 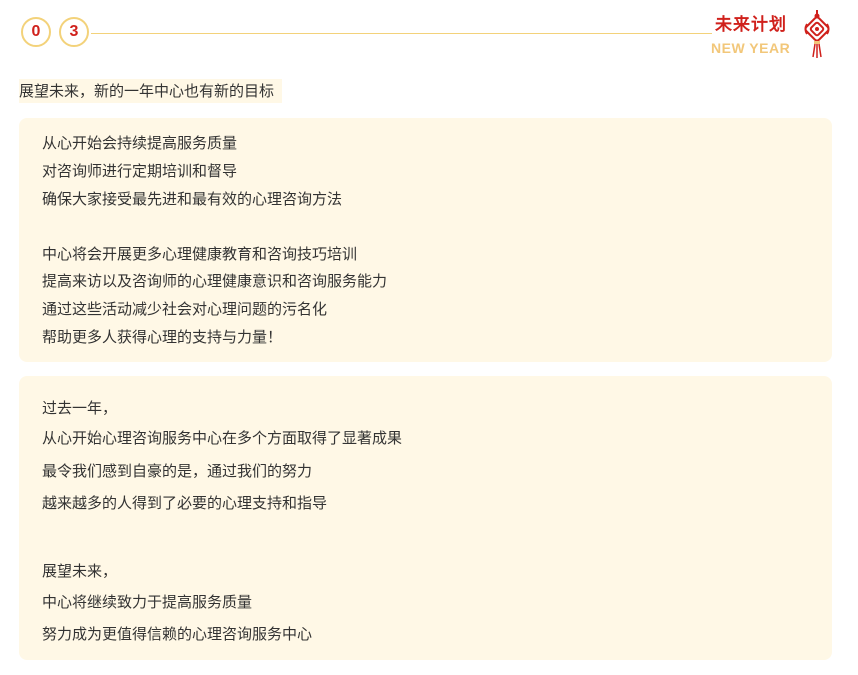 What do you see at coordinates (162, 337) in the screenshot?
I see `card-text-line: 帮助更多人获得心理的支持与力量！` at bounding box center [162, 337].